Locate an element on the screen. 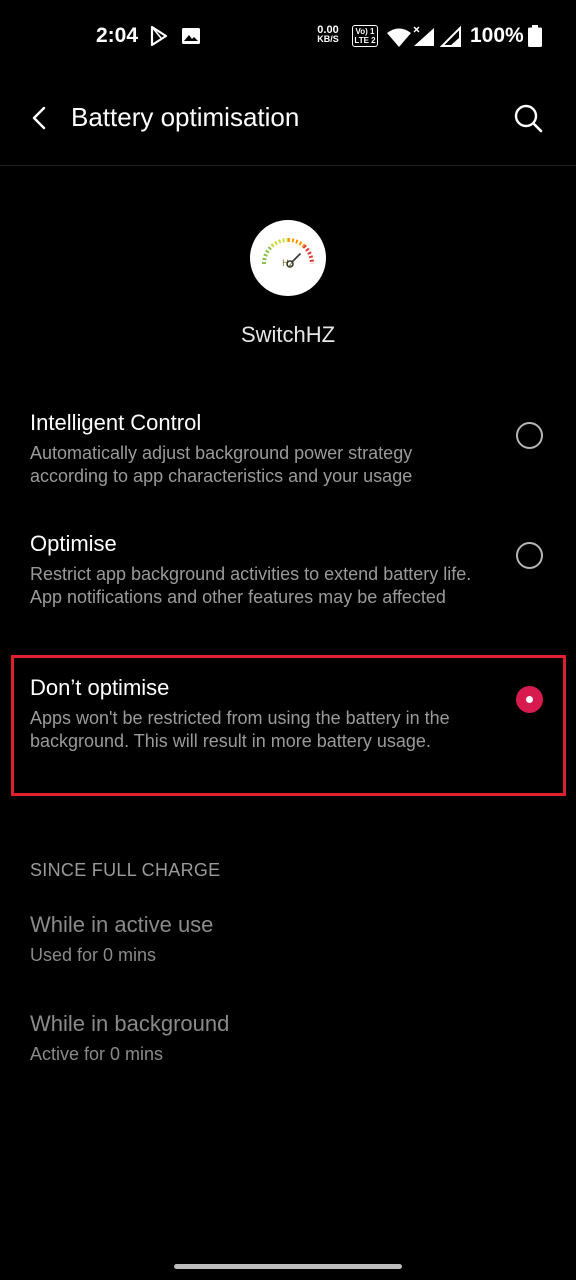 The width and height of the screenshot is (576, 1280). volte-badge: Vo) 1 LTE 2 is located at coordinates (365, 36).